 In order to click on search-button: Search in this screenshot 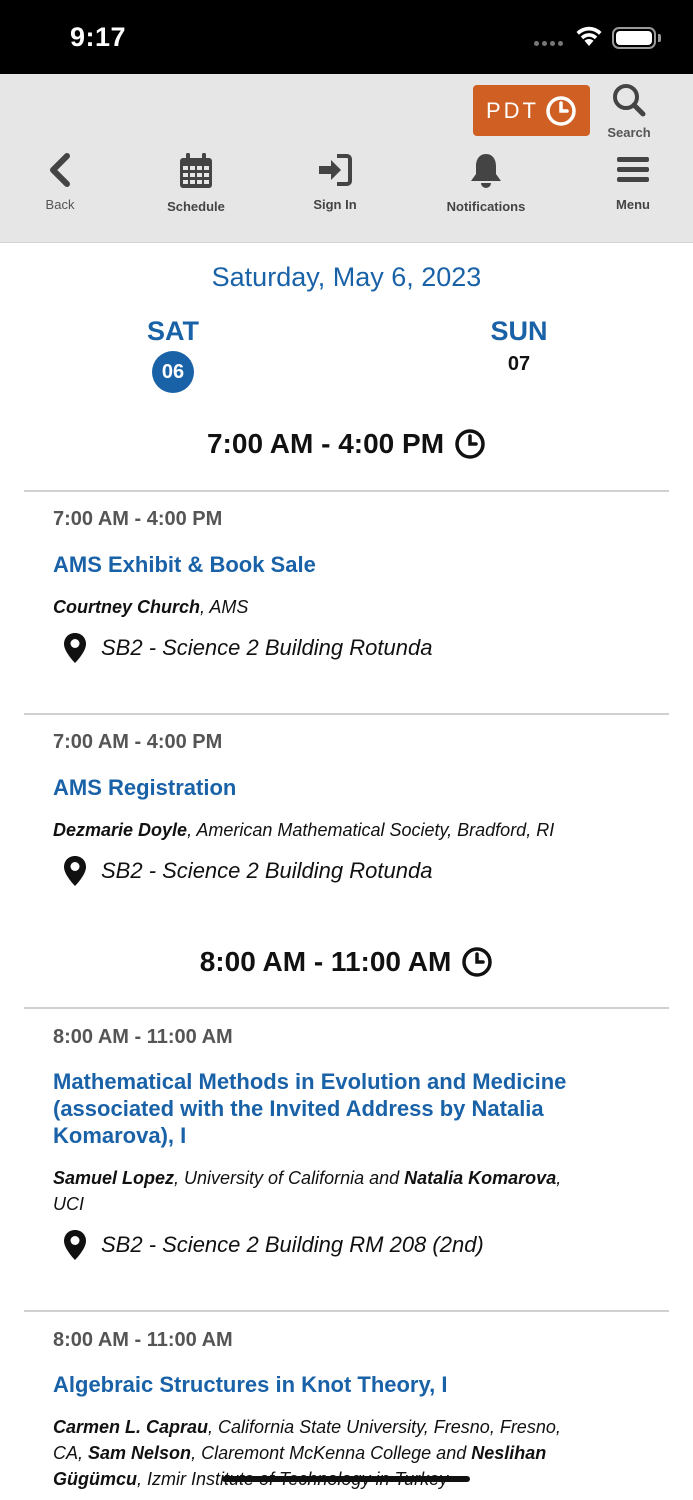, I will do `click(629, 111)`.